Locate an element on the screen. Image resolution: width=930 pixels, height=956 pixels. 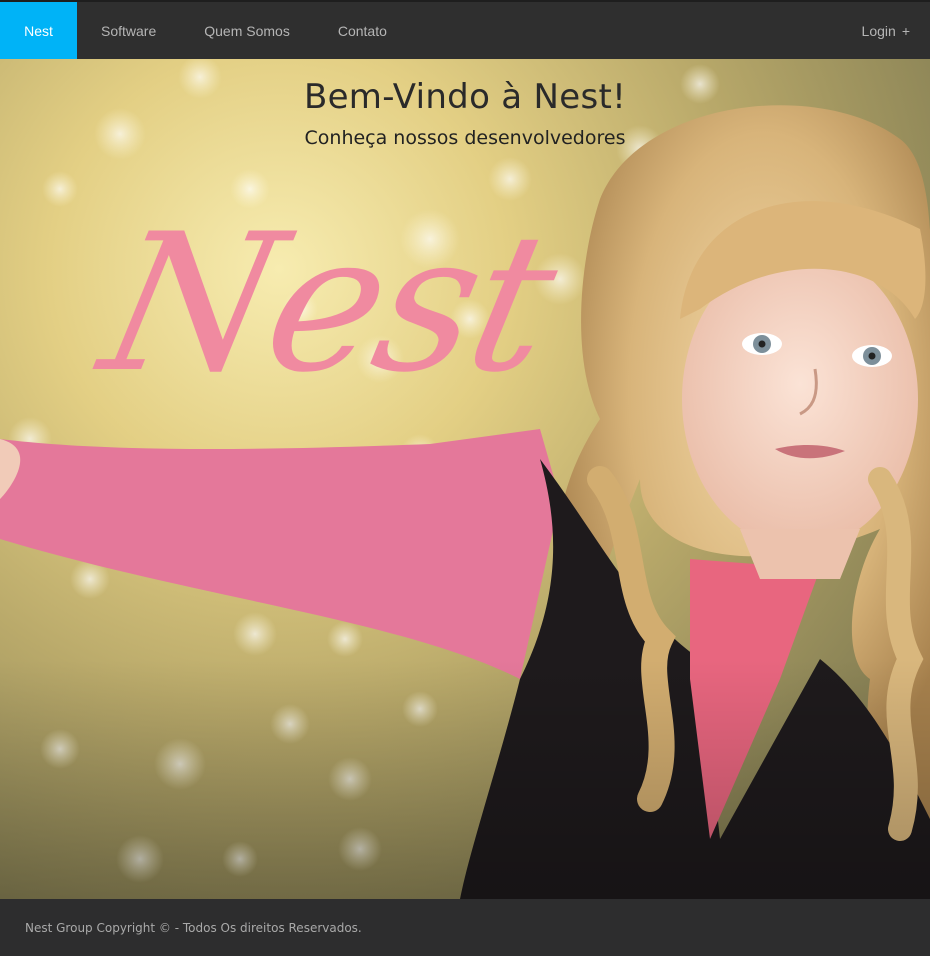
nav-brand-nest: Nest is located at coordinates (38, 30).